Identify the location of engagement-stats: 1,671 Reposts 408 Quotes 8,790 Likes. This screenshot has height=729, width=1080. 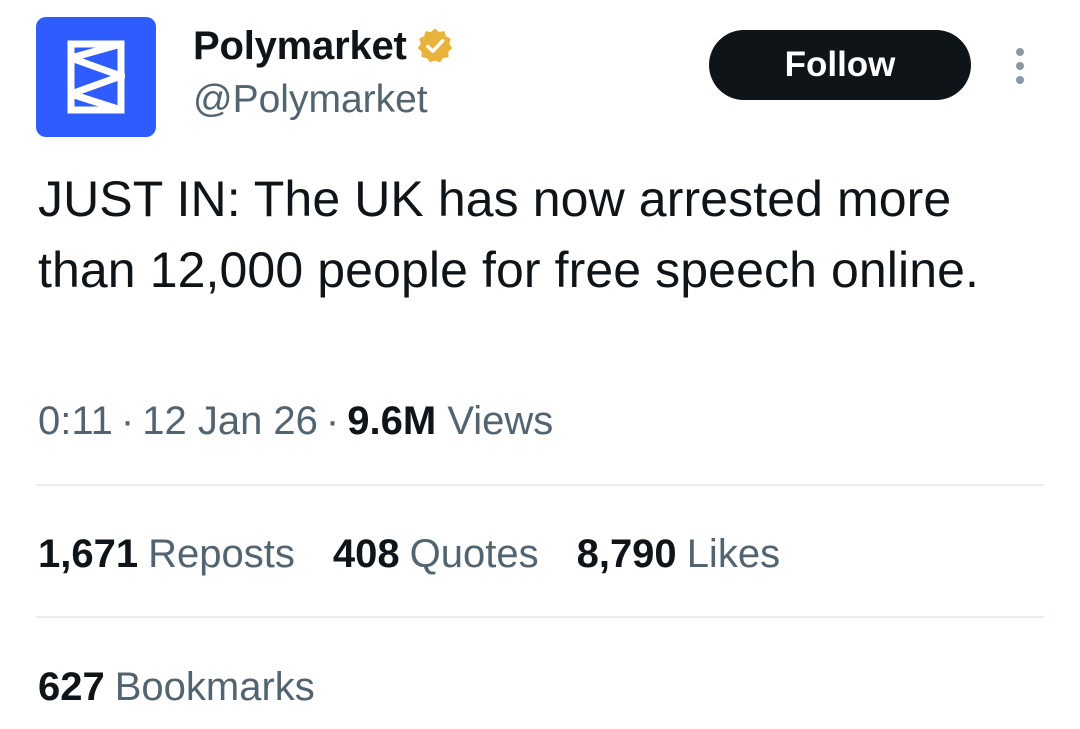
(428, 554).